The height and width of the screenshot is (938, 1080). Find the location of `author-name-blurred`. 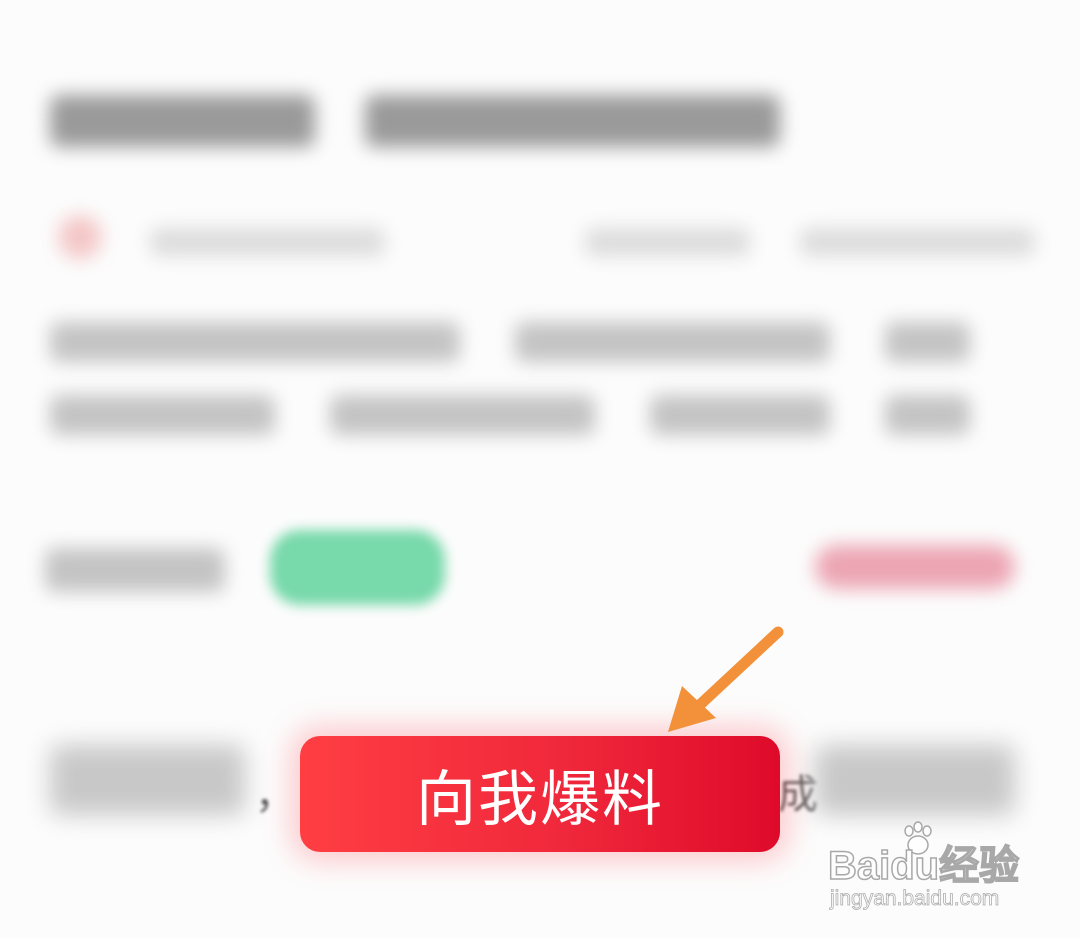

author-name-blurred is located at coordinates (267, 242).